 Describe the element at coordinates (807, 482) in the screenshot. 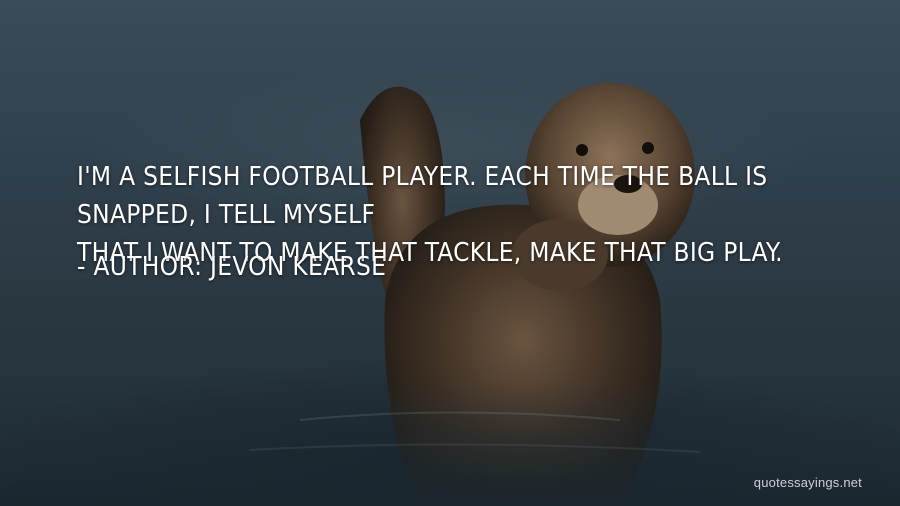

I see `watermark: quotessayings.net` at that location.